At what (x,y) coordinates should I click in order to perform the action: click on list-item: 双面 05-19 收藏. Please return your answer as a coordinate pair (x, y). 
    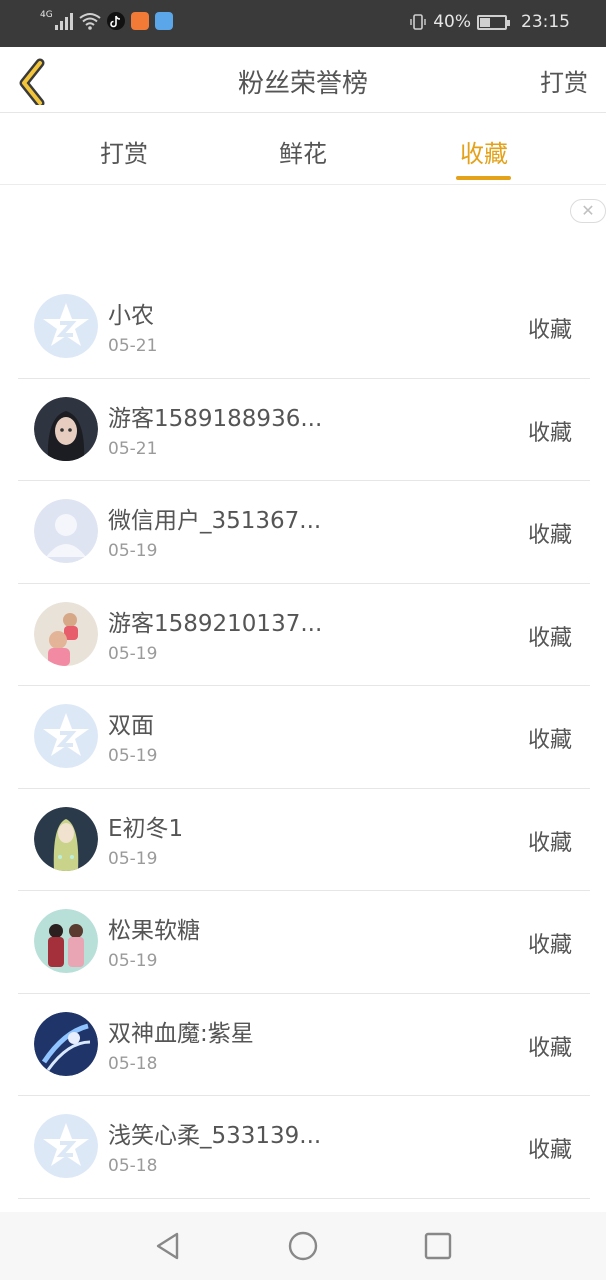
    Looking at the image, I should click on (304, 737).